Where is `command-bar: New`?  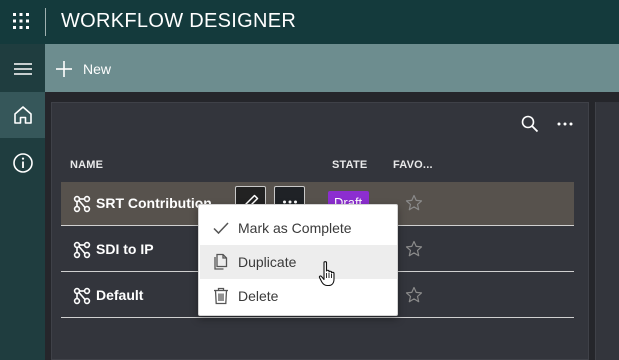 command-bar: New is located at coordinates (332, 68).